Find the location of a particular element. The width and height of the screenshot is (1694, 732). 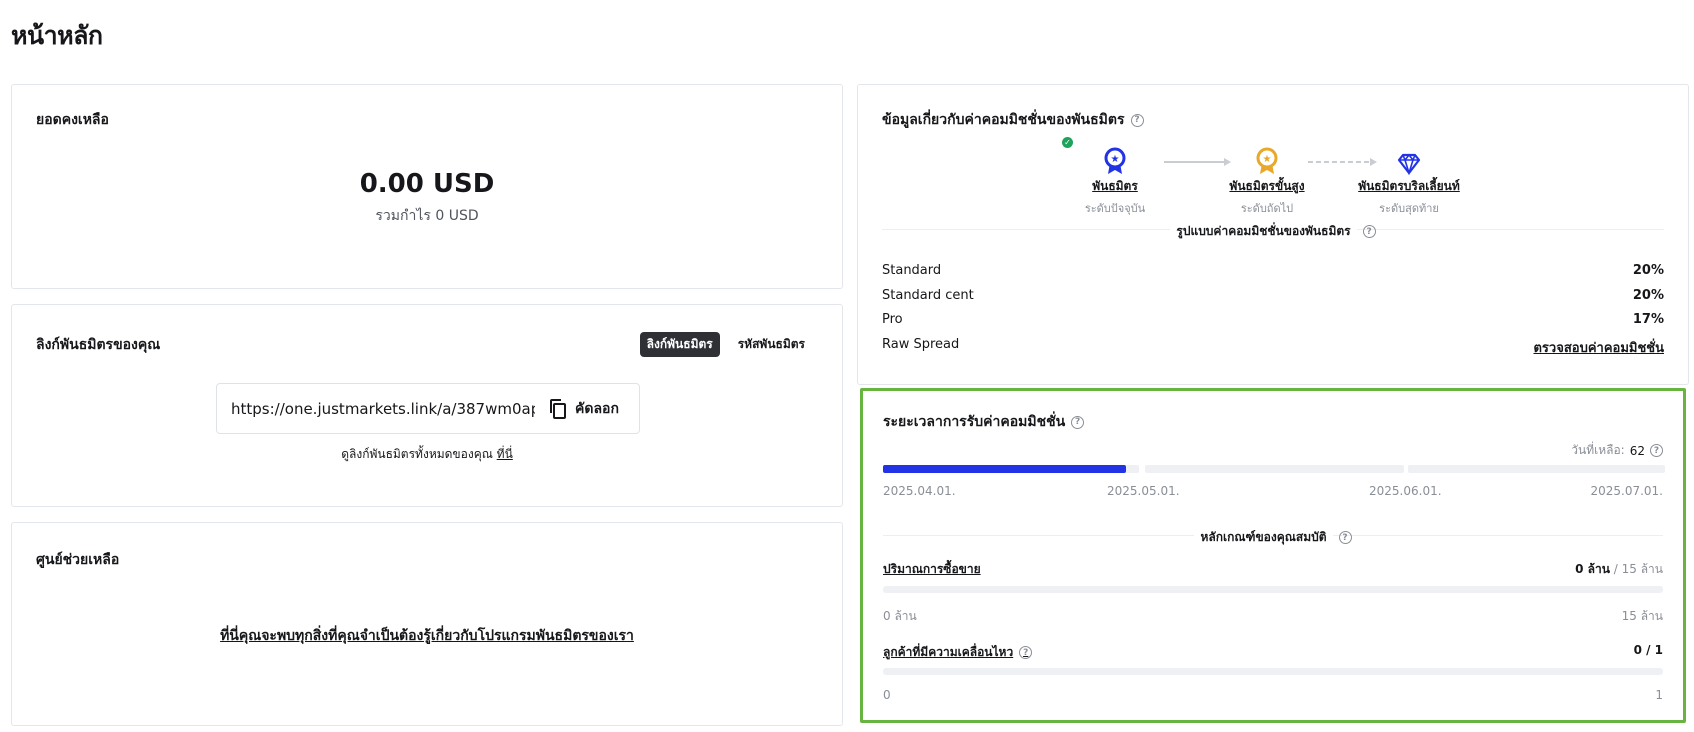

tab-partner-link: ลิงก์พันธมิตร is located at coordinates (679, 344).